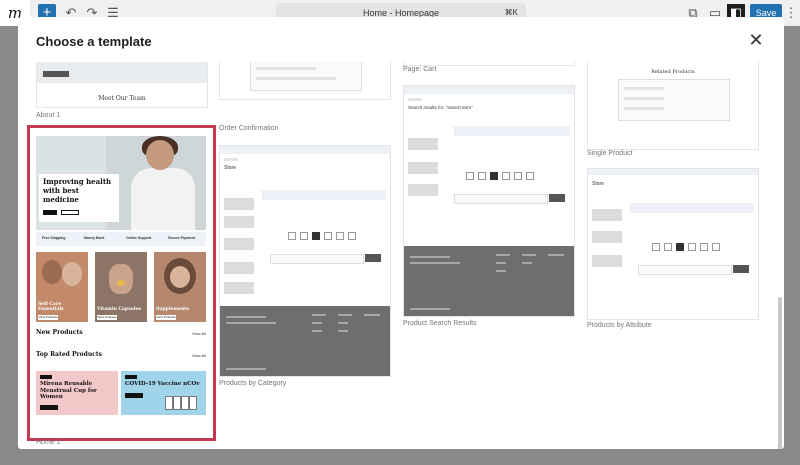 This screenshot has width=800, height=465. What do you see at coordinates (440, 107) in the screenshot?
I see `search-results-heading: Search results for: "search term"` at bounding box center [440, 107].